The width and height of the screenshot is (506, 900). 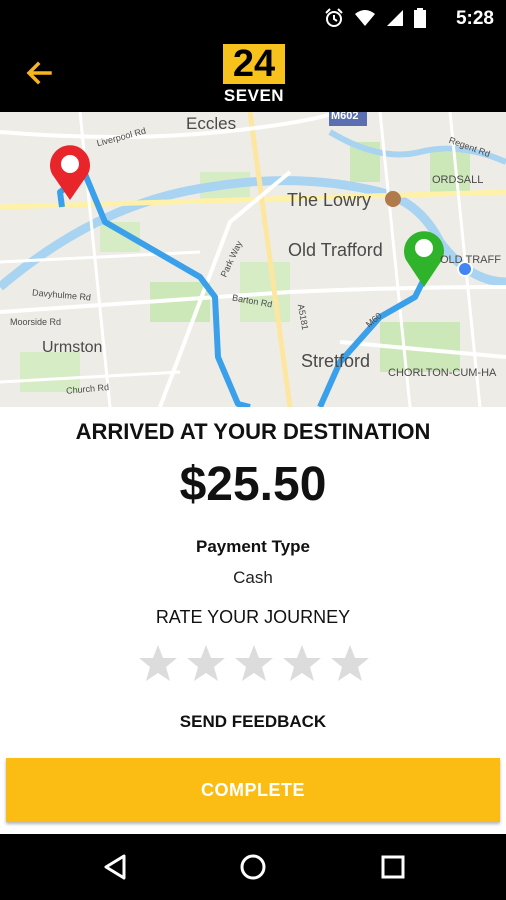 What do you see at coordinates (393, 867) in the screenshot?
I see `recents-square-icon` at bounding box center [393, 867].